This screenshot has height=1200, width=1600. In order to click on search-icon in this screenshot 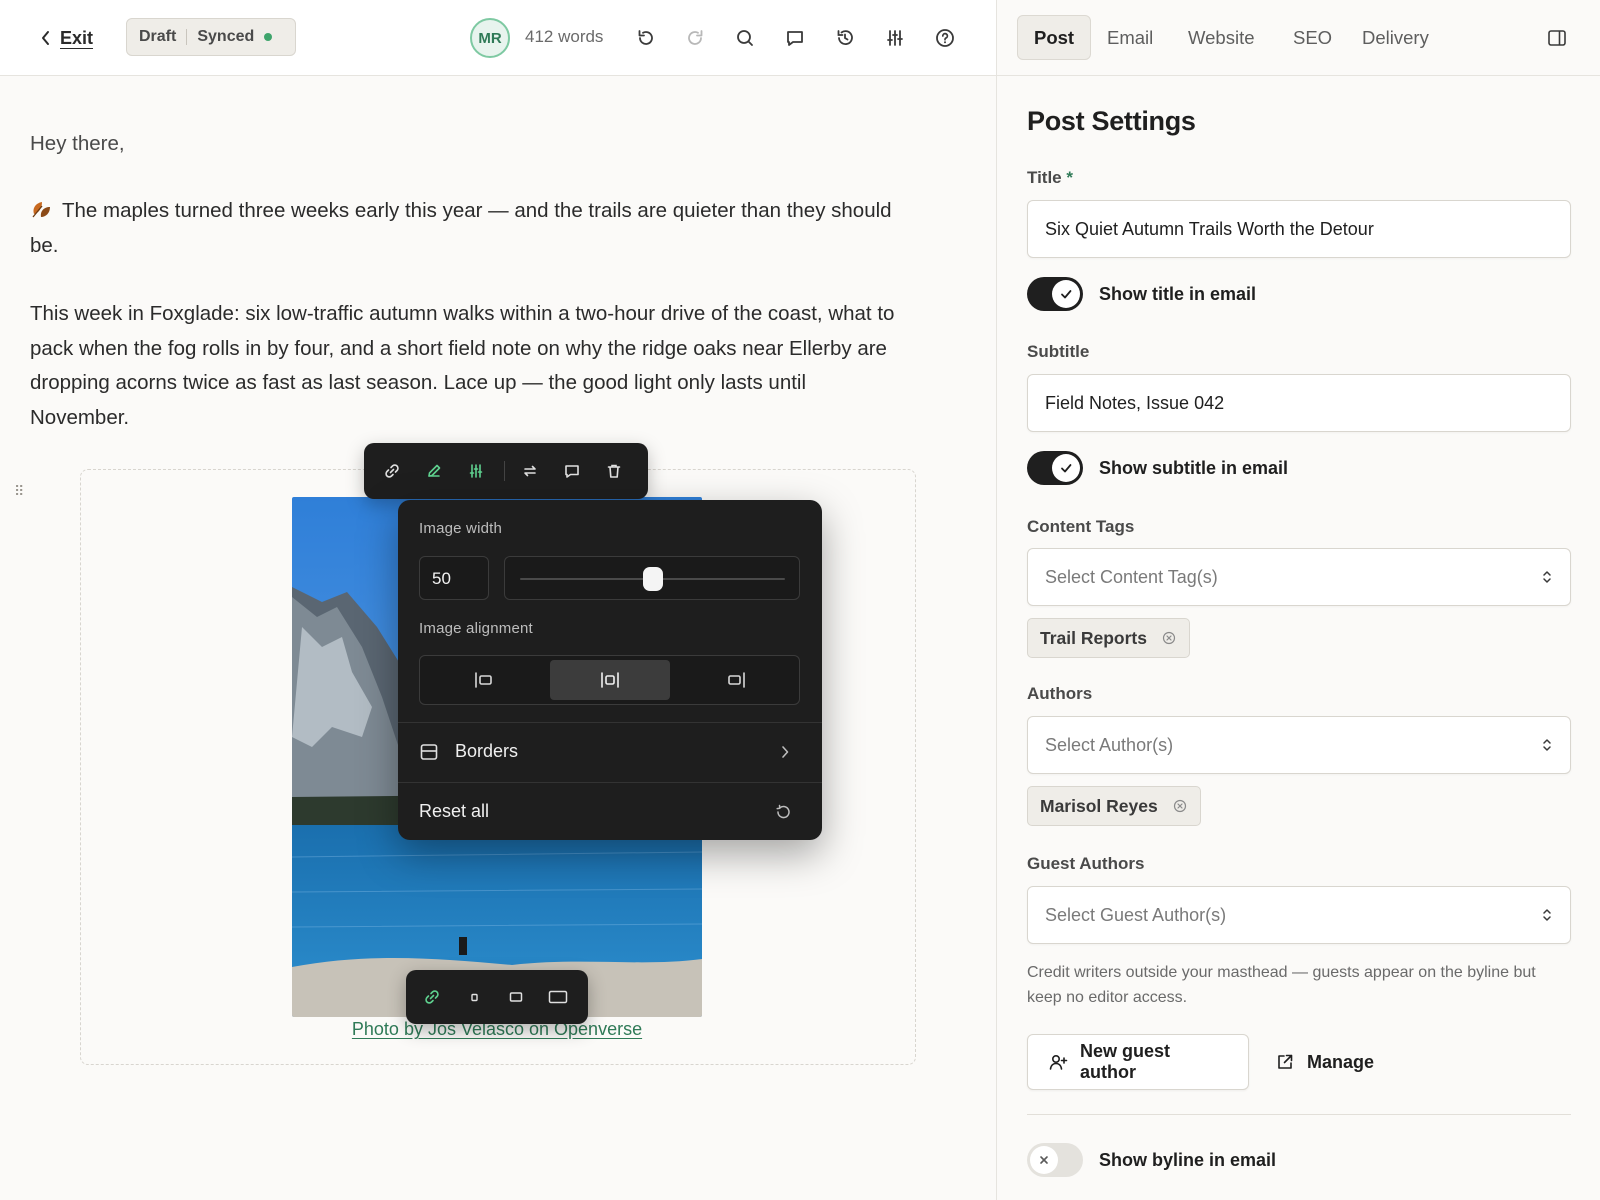, I will do `click(745, 38)`.